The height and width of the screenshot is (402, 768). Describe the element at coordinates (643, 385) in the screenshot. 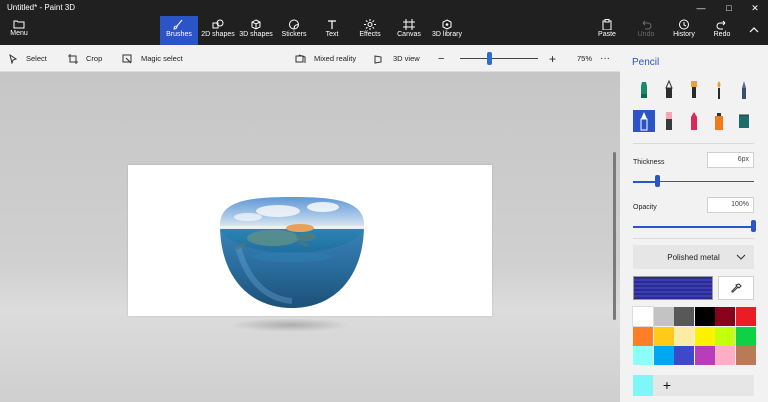

I see `custom-color-swatch` at that location.